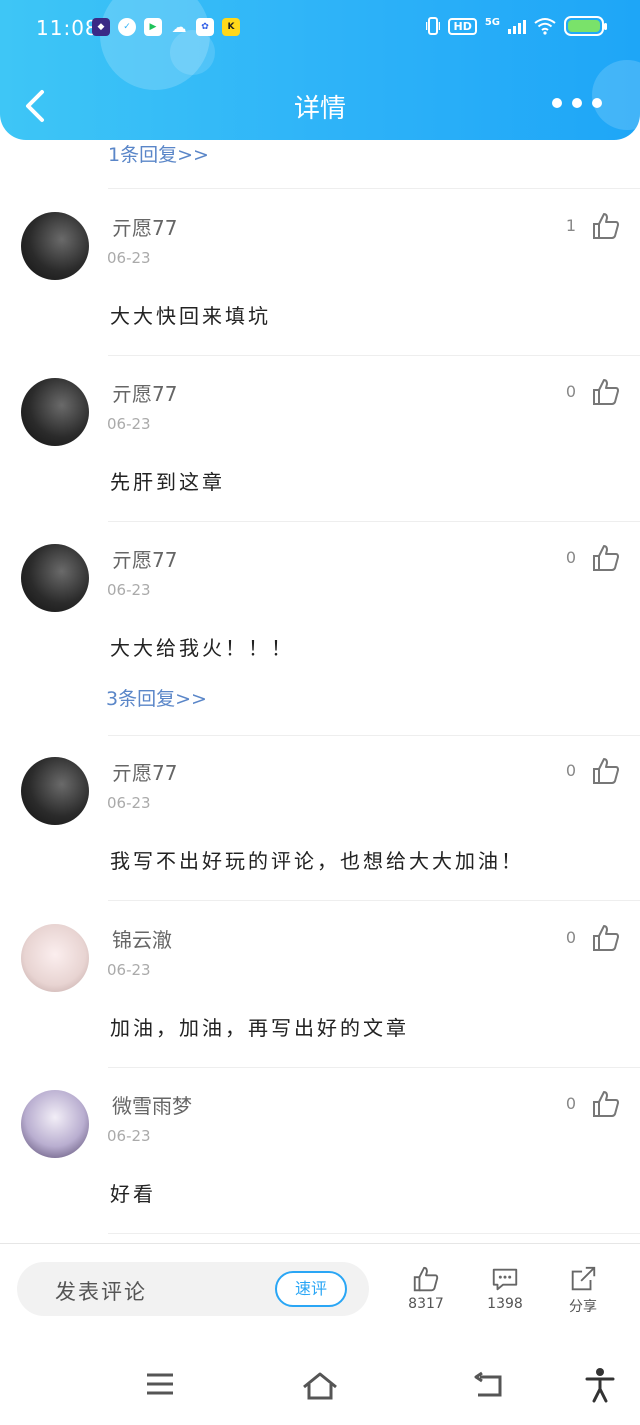 The width and height of the screenshot is (640, 1425). What do you see at coordinates (259, 1028) in the screenshot?
I see `comment-text: 加油，加油，再写出好的文章` at bounding box center [259, 1028].